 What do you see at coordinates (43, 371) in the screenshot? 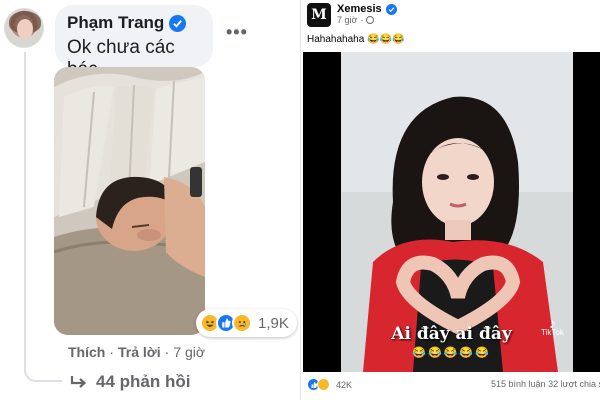
I see `thread-connector` at bounding box center [43, 371].